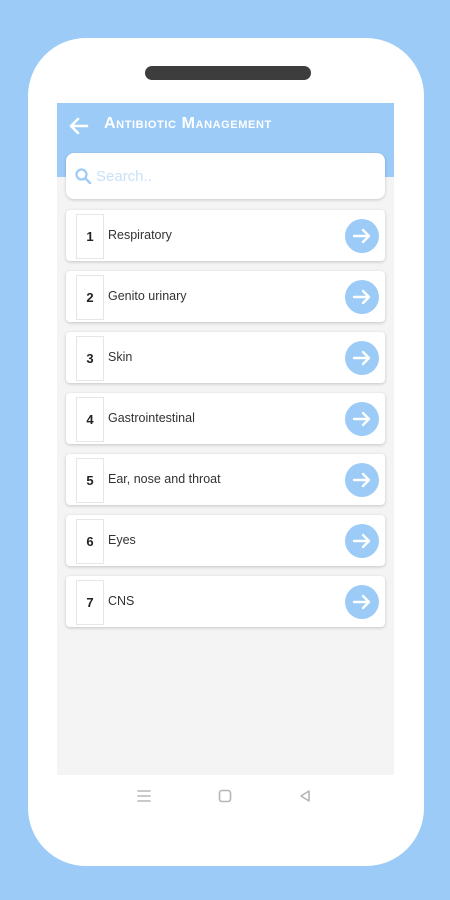  Describe the element at coordinates (225, 418) in the screenshot. I see `list-item: 4 Gastrointestinal` at that location.